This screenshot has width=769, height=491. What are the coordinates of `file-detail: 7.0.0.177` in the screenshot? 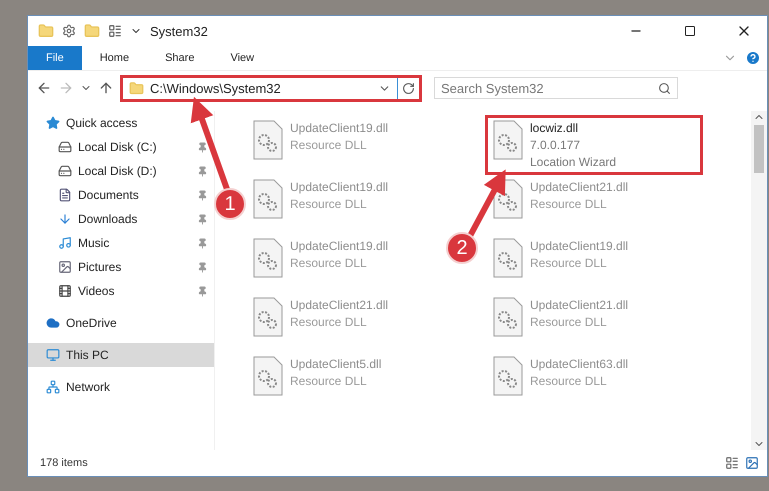 It's located at (556, 145).